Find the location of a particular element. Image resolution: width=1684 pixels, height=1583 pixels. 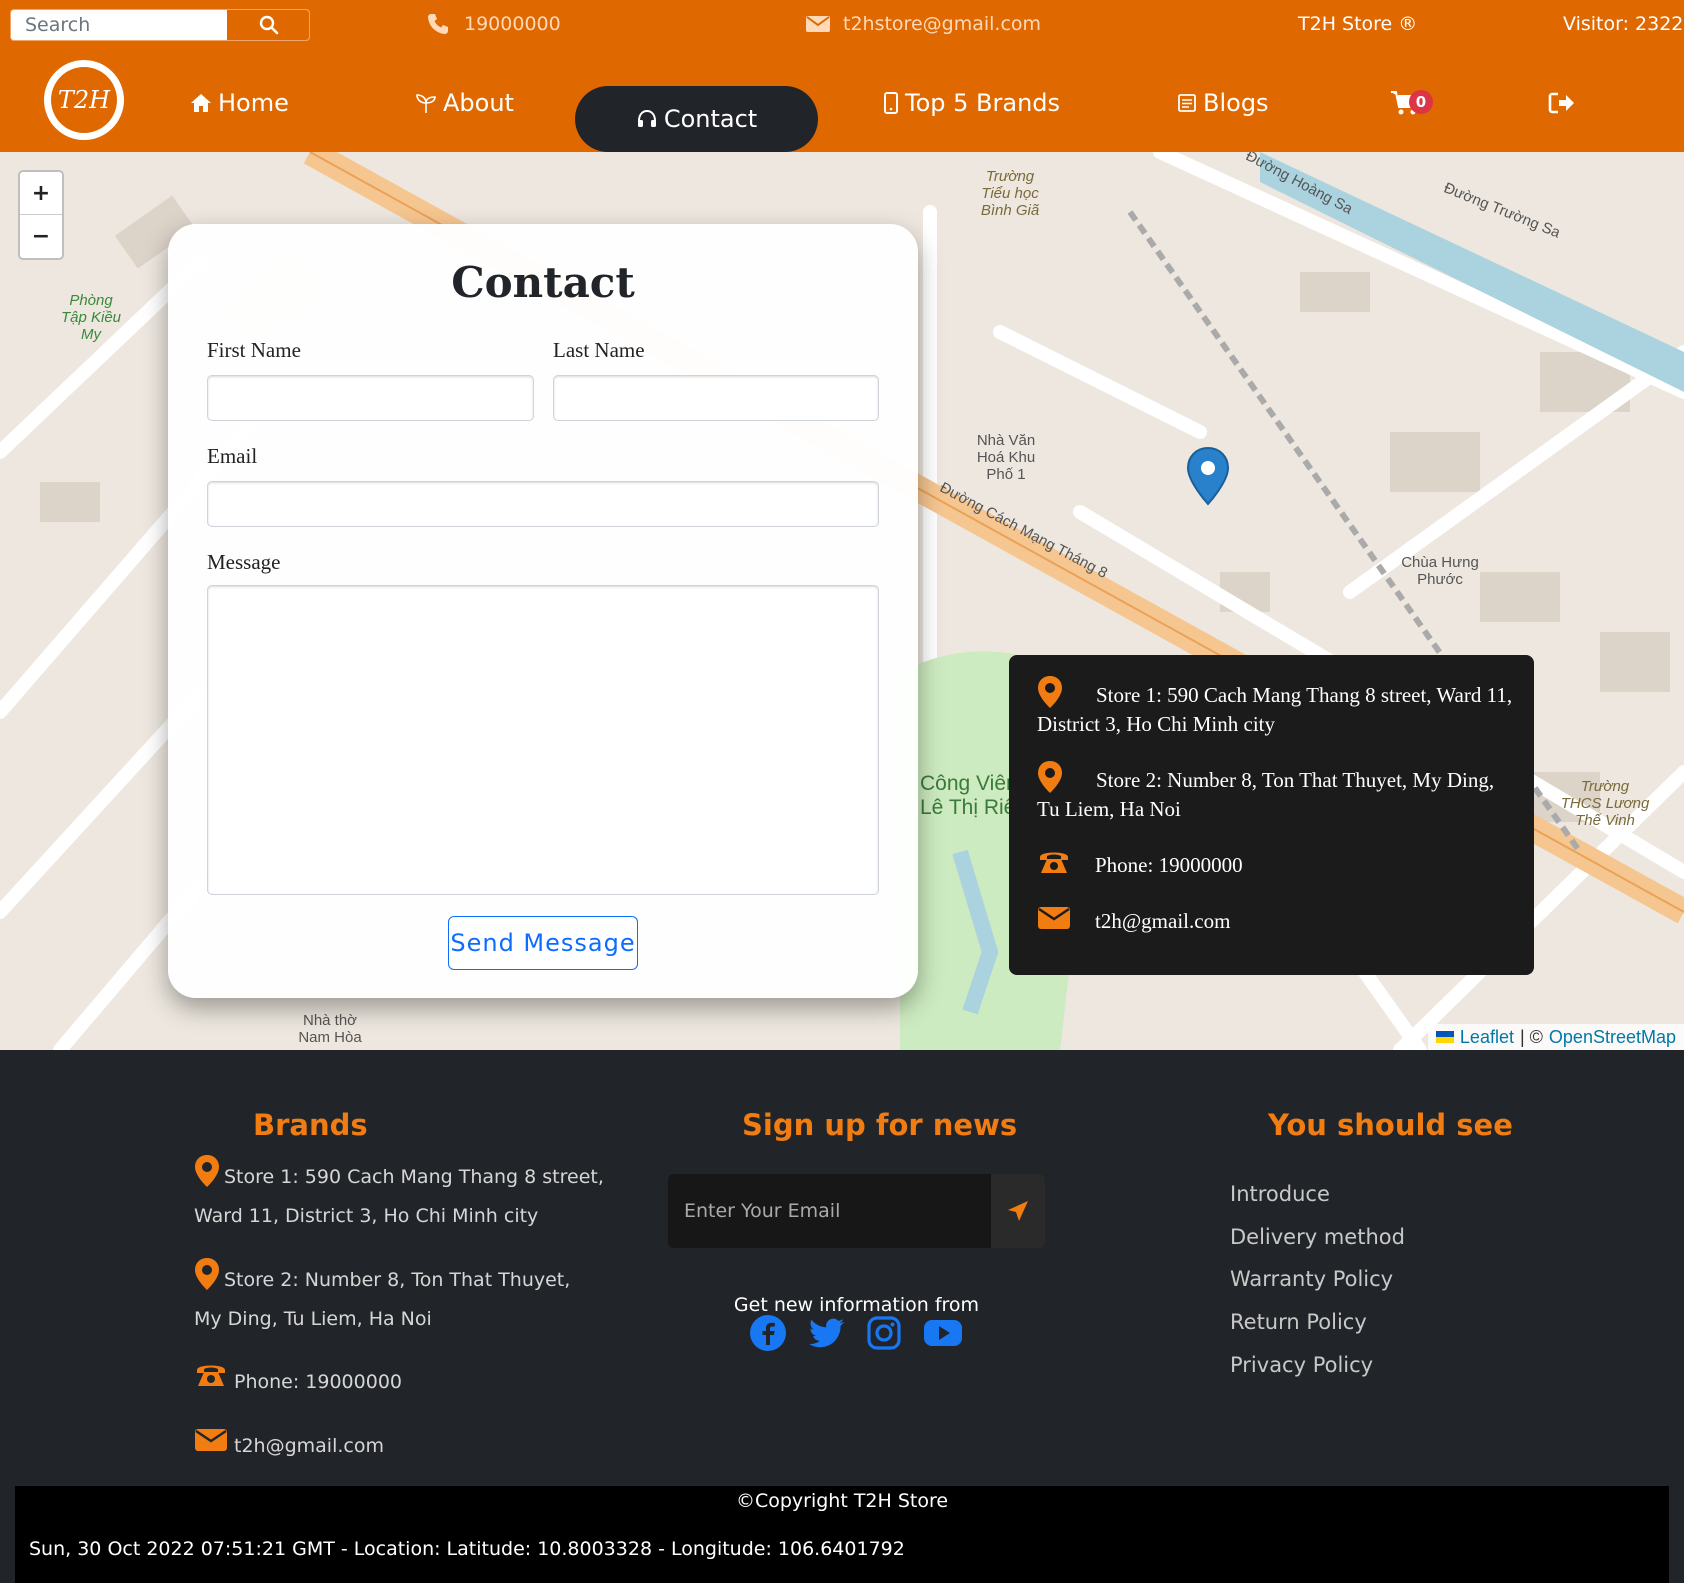

sign-out-icon is located at coordinates (1561, 103).